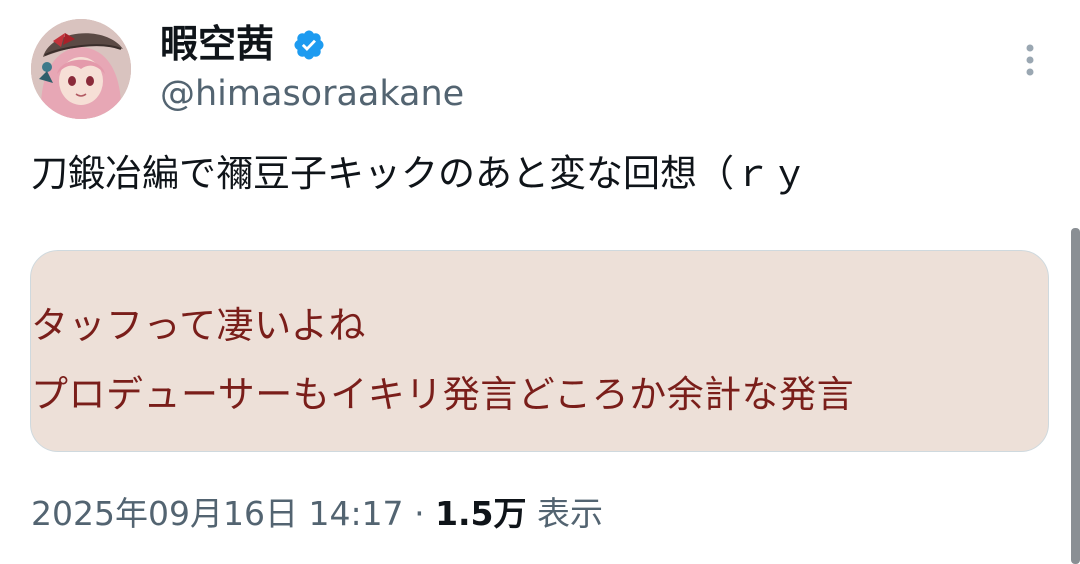  Describe the element at coordinates (198, 325) in the screenshot. I see `media-subtitle-line-1: タッフって凄いよね` at that location.